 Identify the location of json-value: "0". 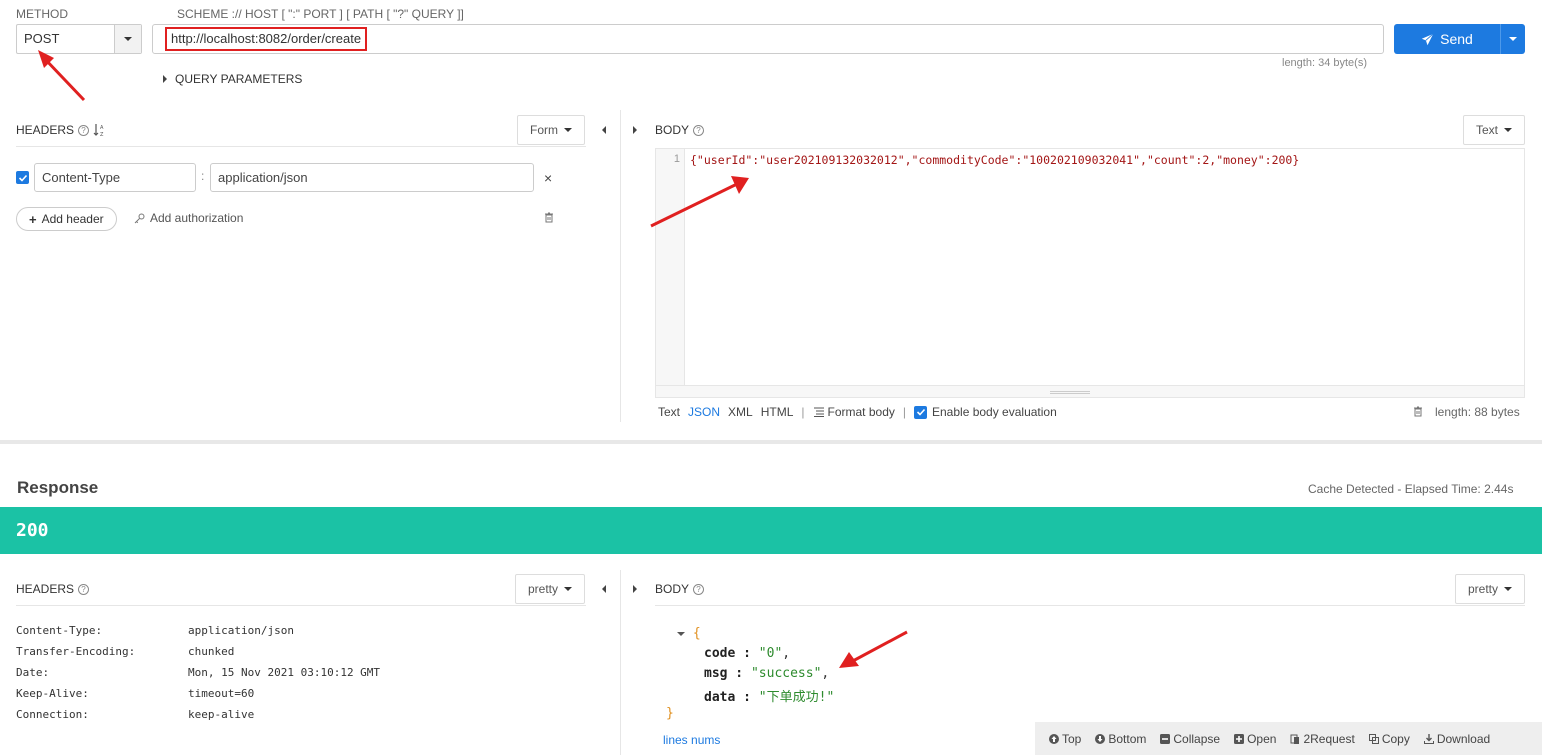
(770, 653).